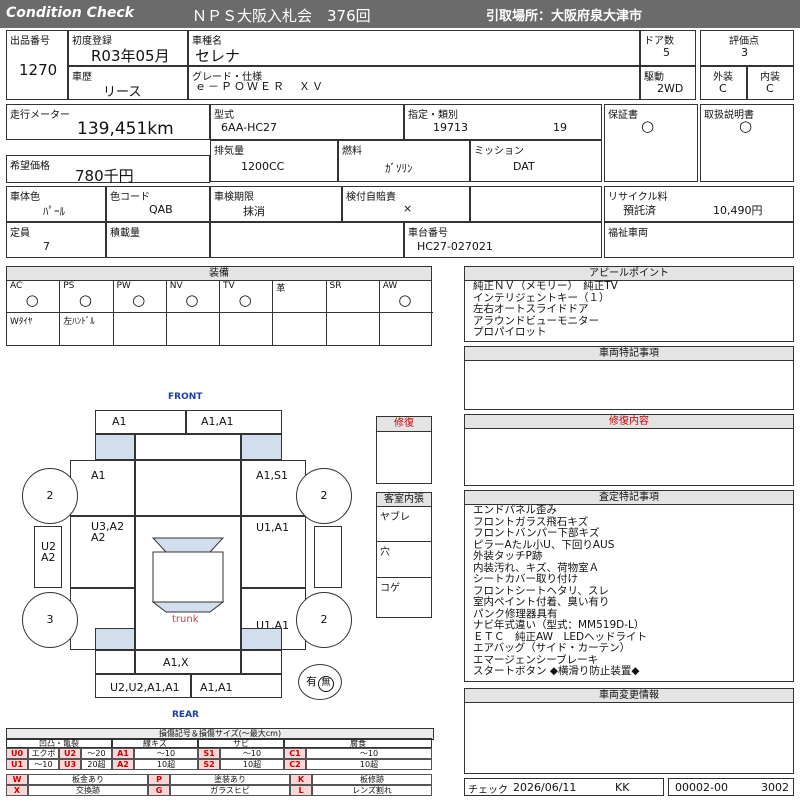 The width and height of the screenshot is (800, 800). What do you see at coordinates (414, 83) in the screenshot?
I see `grade-cell: グレード・仕様 ｅ－ＰＯＷＥＲ ＸＶ` at bounding box center [414, 83].